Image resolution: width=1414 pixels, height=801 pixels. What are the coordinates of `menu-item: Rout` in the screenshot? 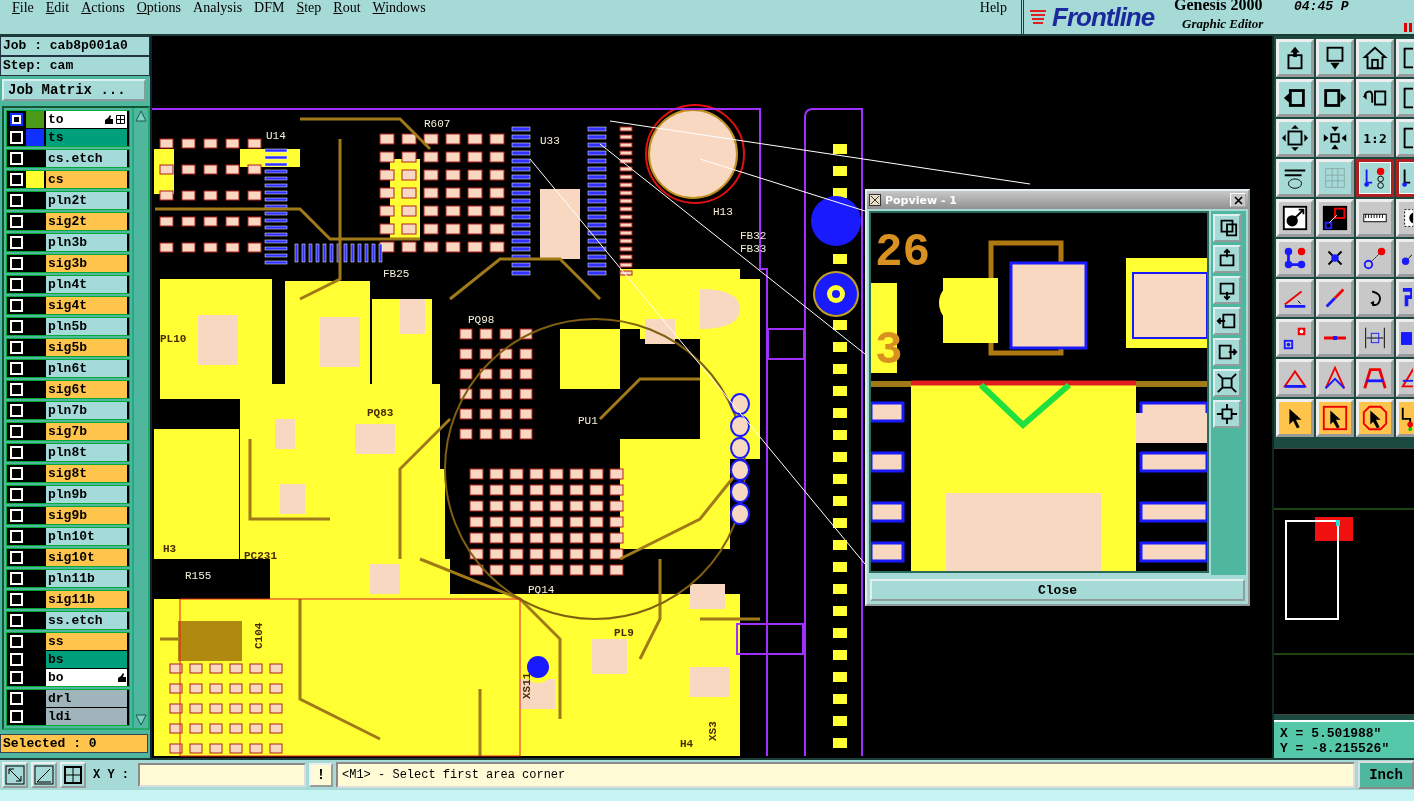 It's located at (347, 8).